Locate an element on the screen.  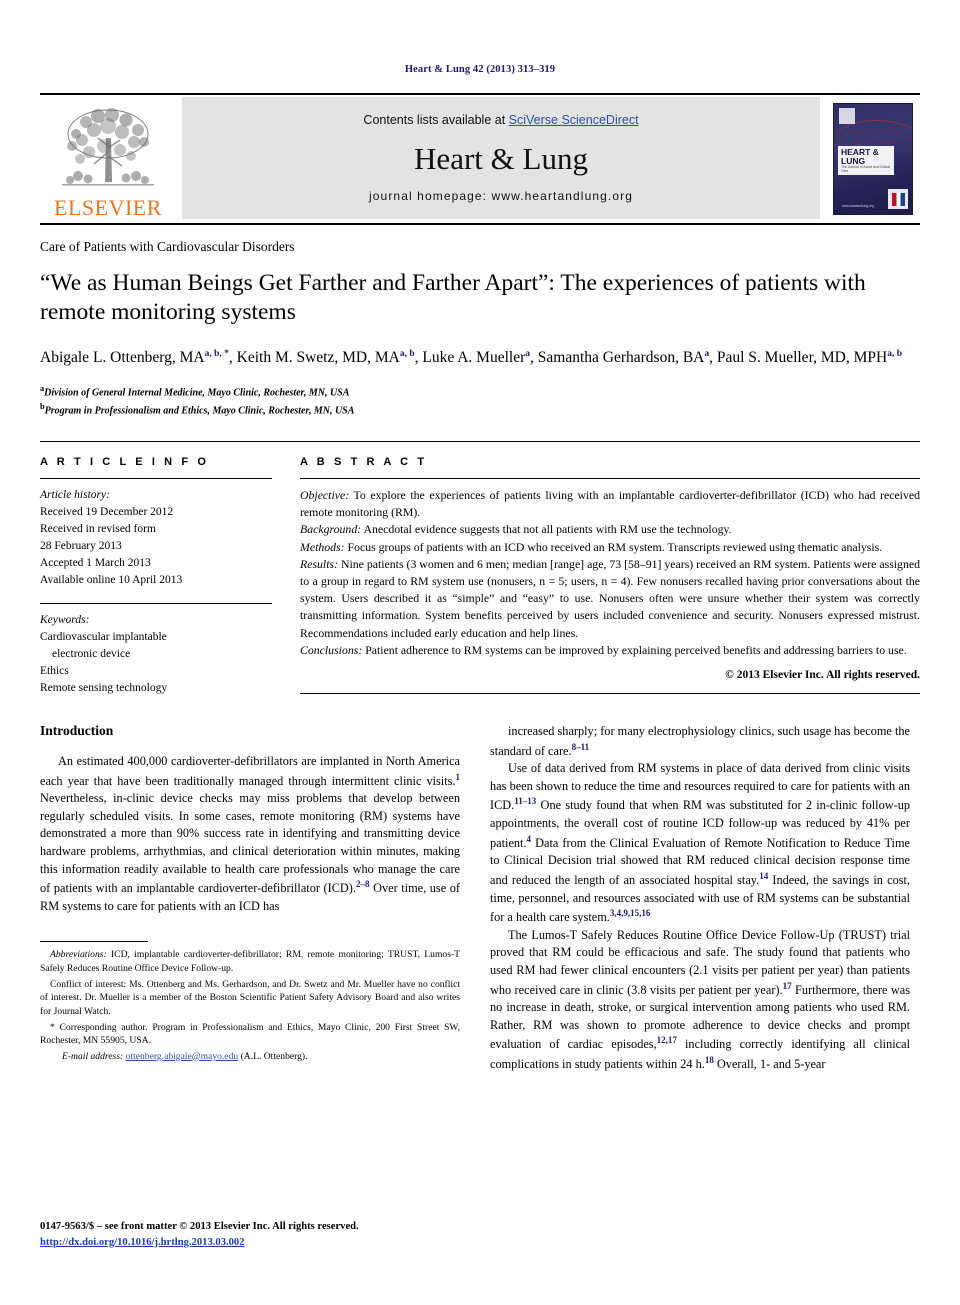
citation-ref: 4 is located at coordinates (529, 839).